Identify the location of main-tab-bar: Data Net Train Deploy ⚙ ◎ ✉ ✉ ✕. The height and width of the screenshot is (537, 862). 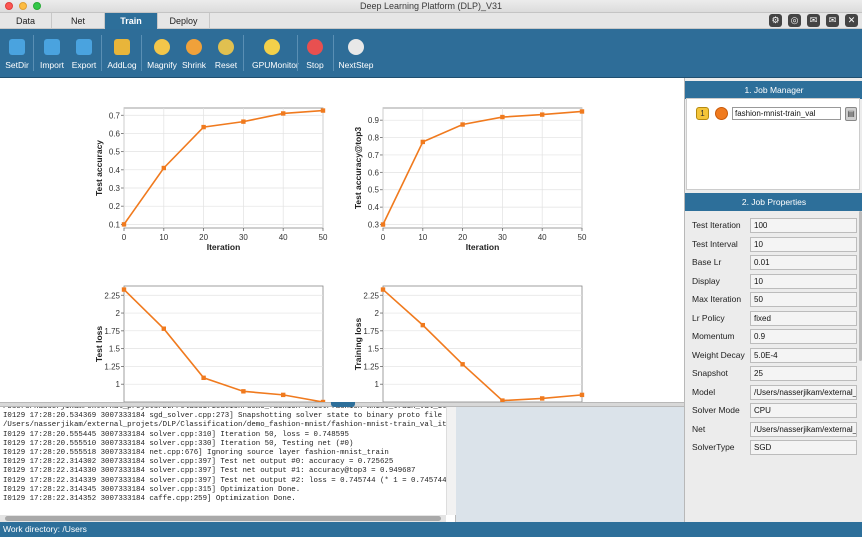
(431, 21).